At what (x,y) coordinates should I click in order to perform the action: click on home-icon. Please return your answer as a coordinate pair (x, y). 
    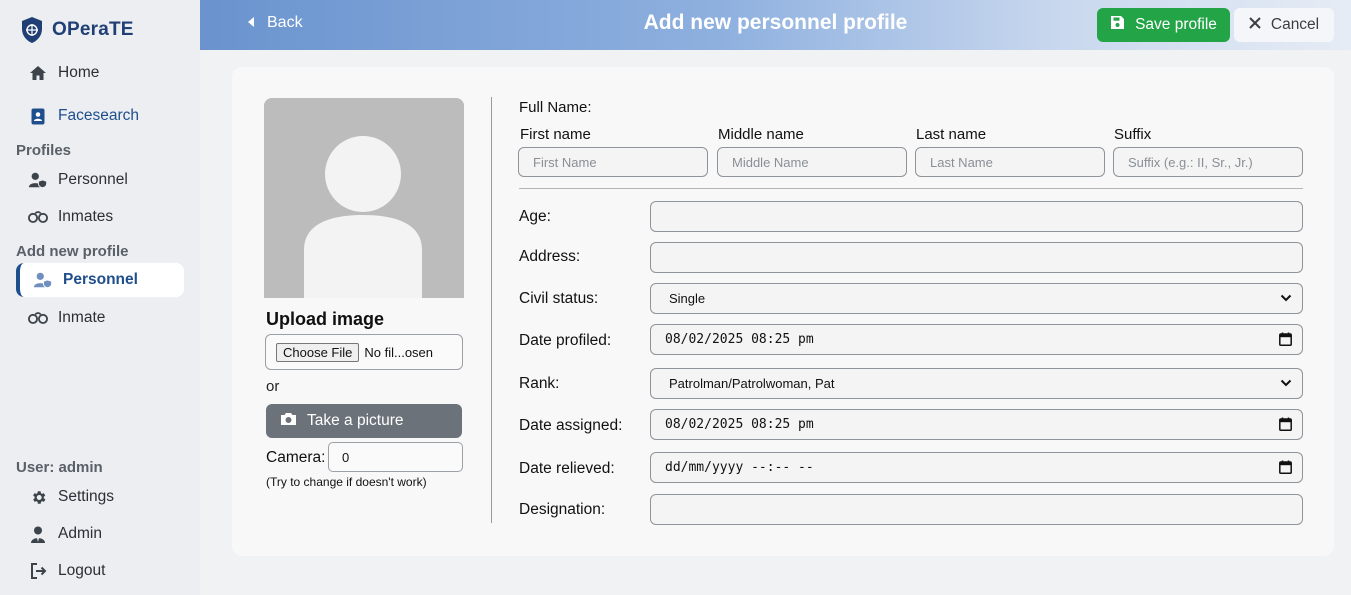
    Looking at the image, I should click on (38, 73).